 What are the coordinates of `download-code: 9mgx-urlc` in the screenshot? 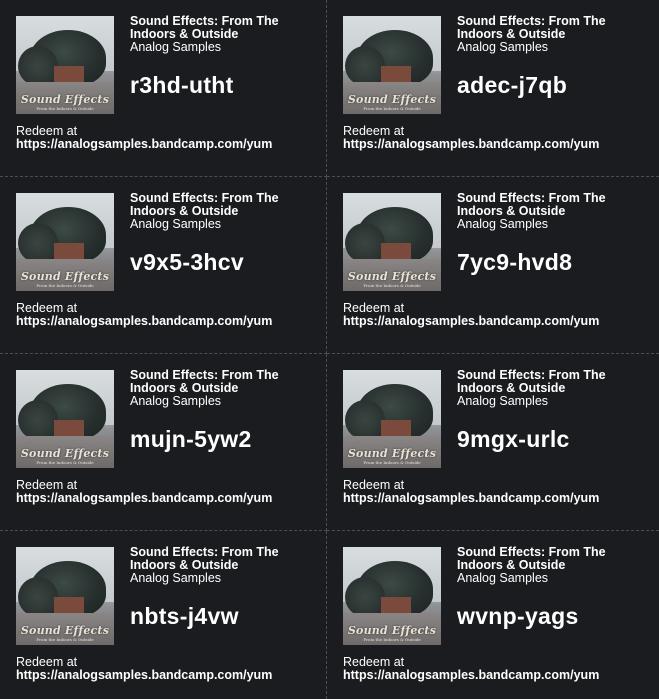 It's located at (513, 439).